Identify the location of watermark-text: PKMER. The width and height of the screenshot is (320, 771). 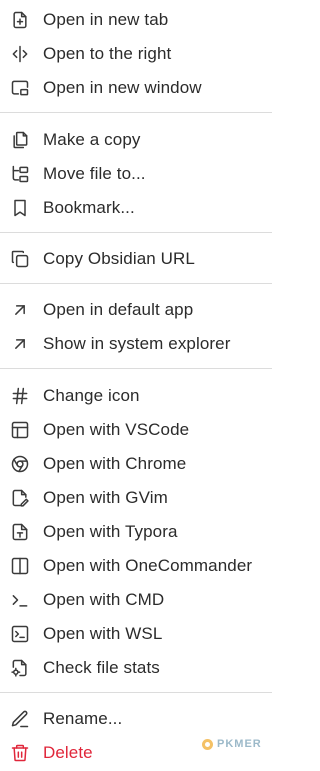
(239, 744).